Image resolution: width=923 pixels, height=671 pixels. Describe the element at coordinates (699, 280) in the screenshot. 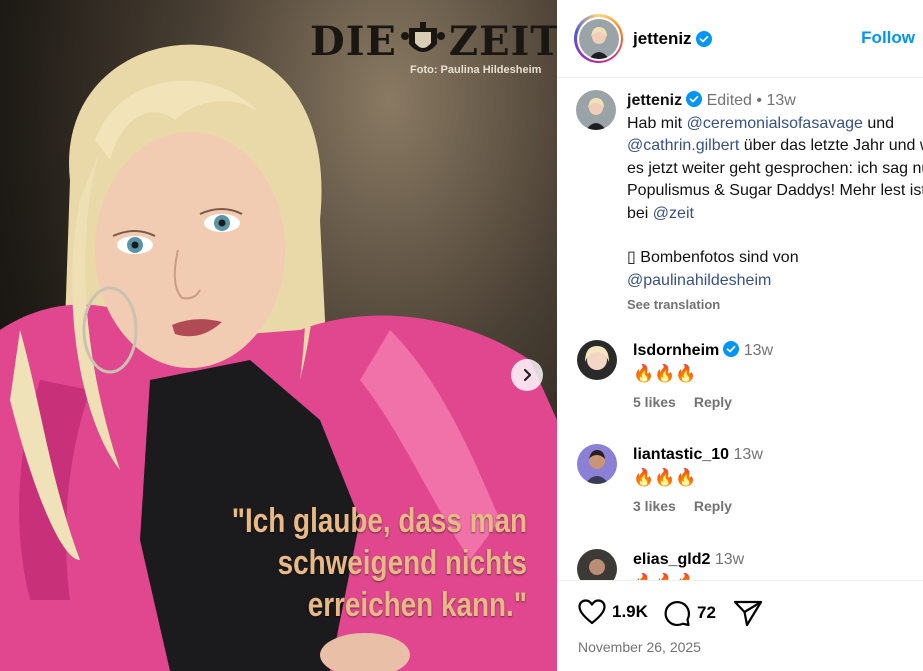

I see `mention-link: @paulinahildesheim` at that location.